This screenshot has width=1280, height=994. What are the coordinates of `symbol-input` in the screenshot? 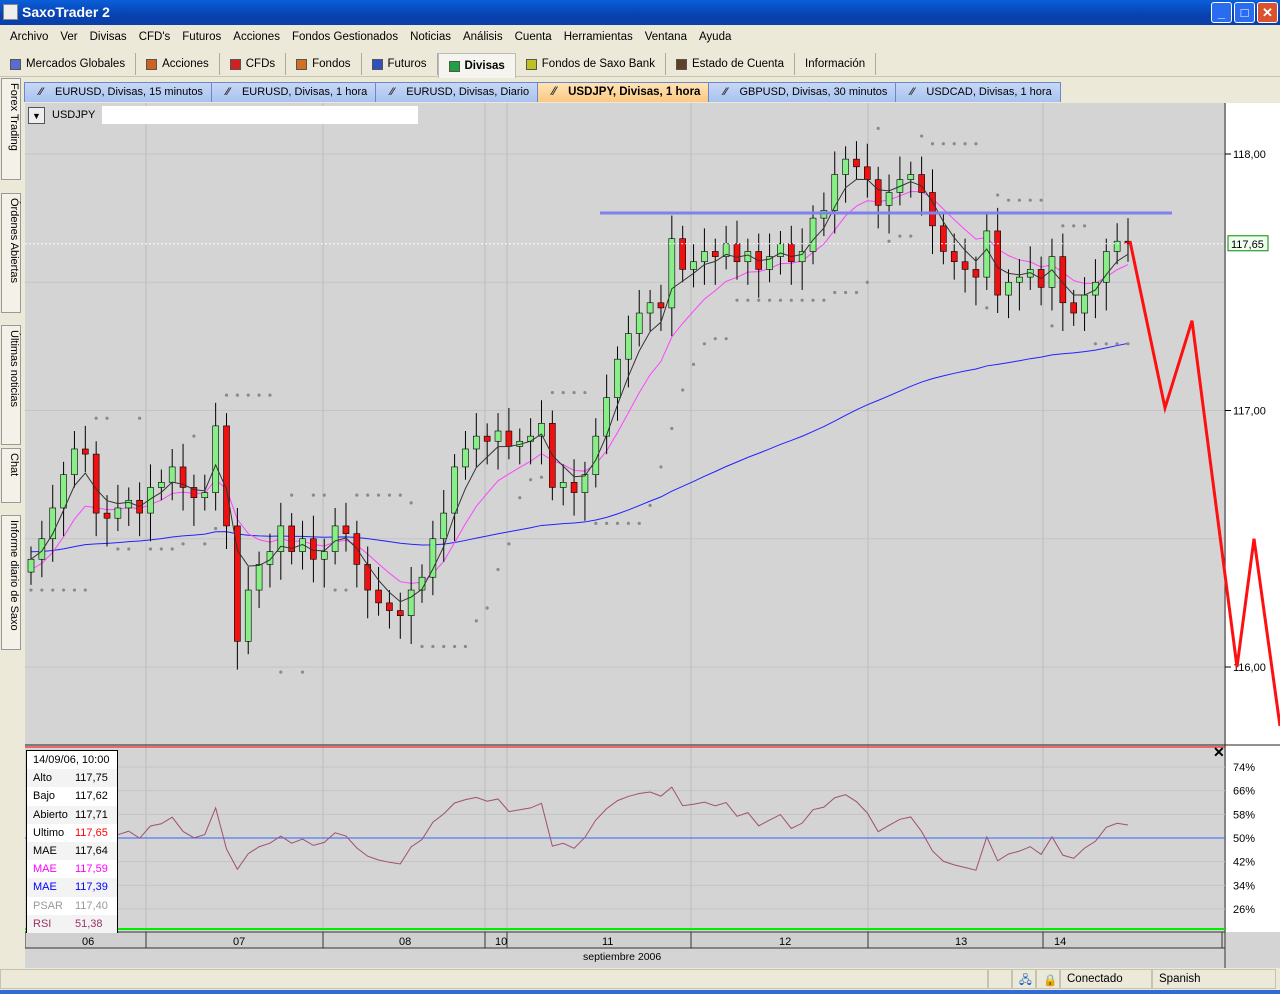 It's located at (260, 115).